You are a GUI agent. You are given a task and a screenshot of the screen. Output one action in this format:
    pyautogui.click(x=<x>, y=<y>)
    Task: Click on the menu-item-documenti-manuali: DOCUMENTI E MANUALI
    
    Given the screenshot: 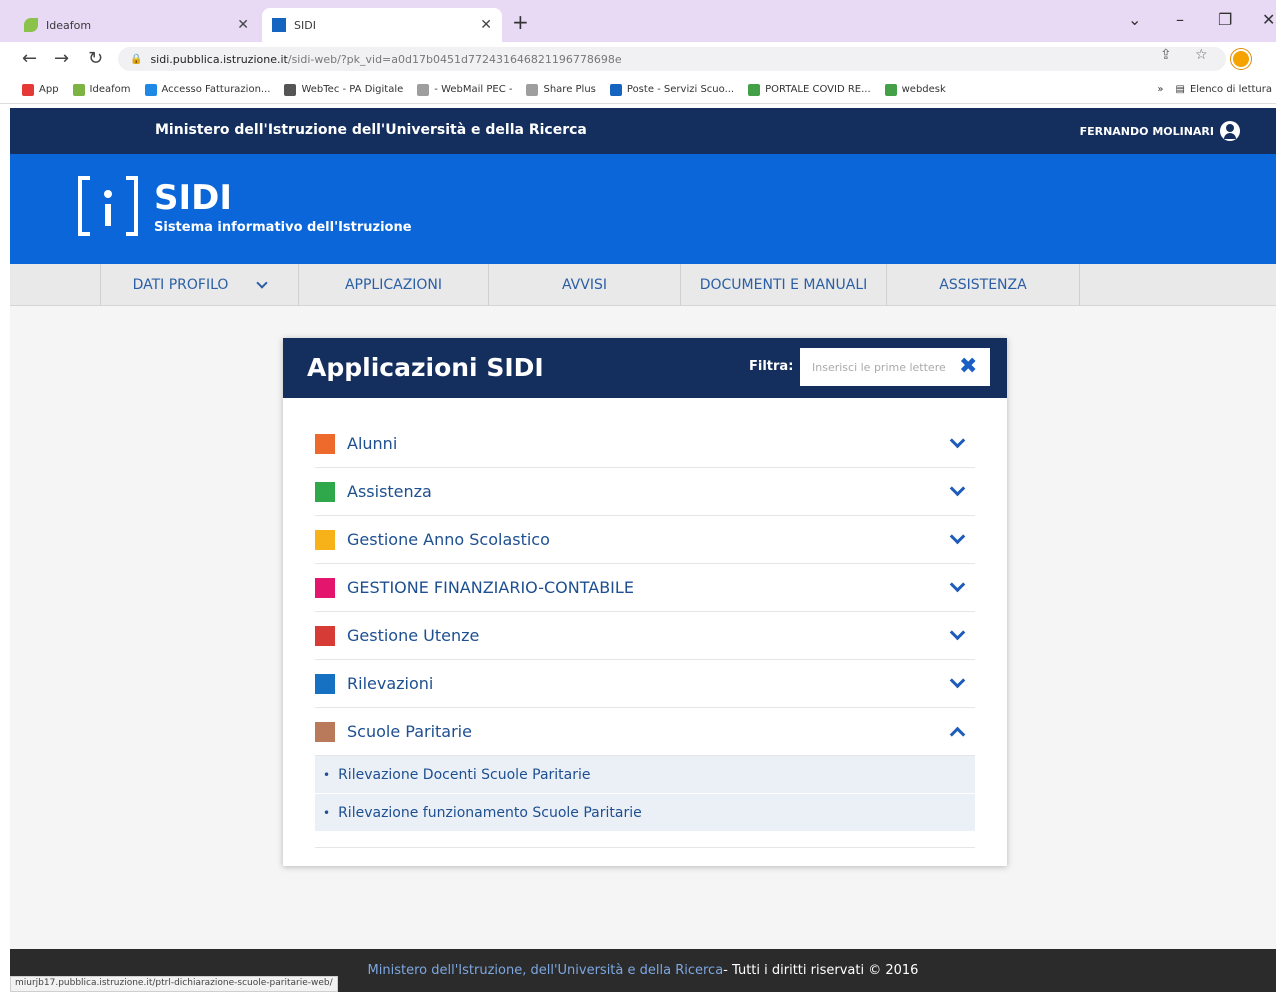 What is the action you would take?
    pyautogui.click(x=783, y=285)
    